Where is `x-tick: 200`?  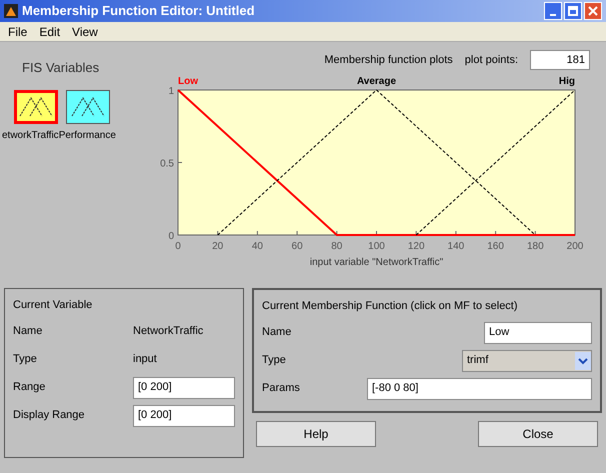
x-tick: 200 is located at coordinates (575, 241).